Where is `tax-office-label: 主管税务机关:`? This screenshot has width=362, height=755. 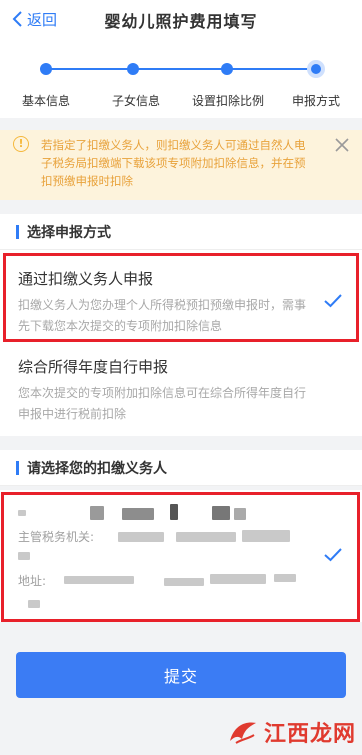 tax-office-label: 主管税务机关: is located at coordinates (56, 537).